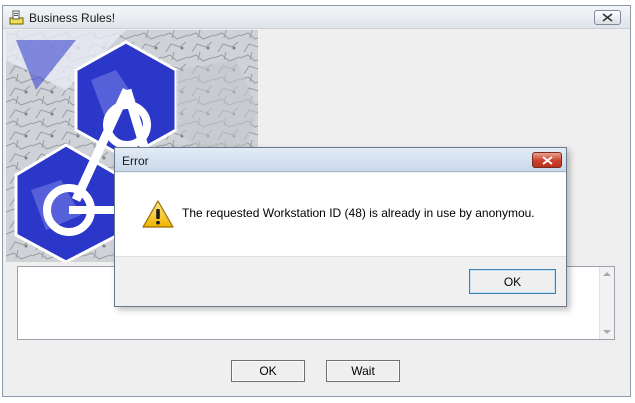  What do you see at coordinates (158, 214) in the screenshot?
I see `warning-icon` at bounding box center [158, 214].